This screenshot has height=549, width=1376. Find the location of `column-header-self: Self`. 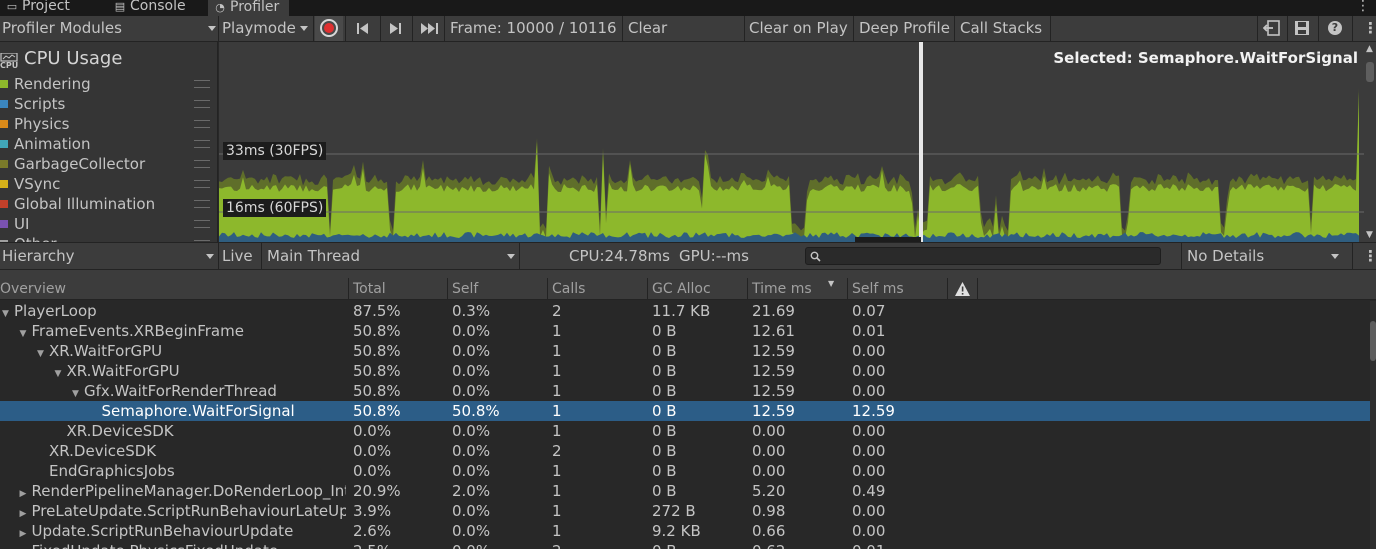

column-header-self: Self is located at coordinates (497, 289).